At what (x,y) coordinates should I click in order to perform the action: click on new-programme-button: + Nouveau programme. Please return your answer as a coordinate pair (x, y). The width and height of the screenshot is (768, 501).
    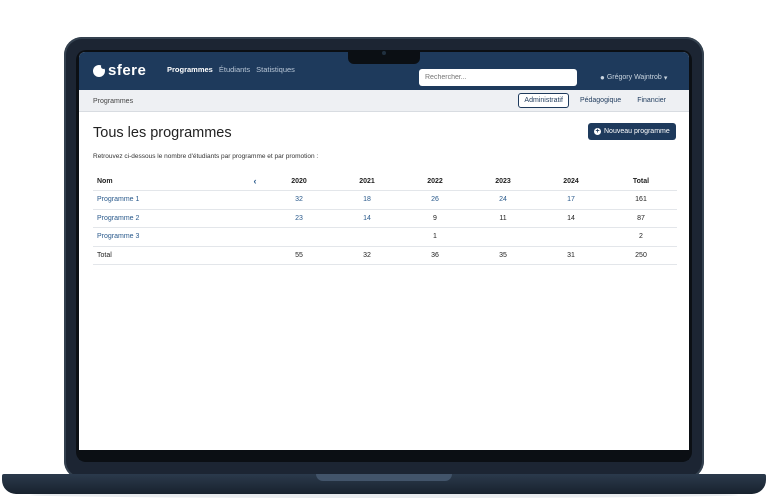
    Looking at the image, I should click on (632, 131).